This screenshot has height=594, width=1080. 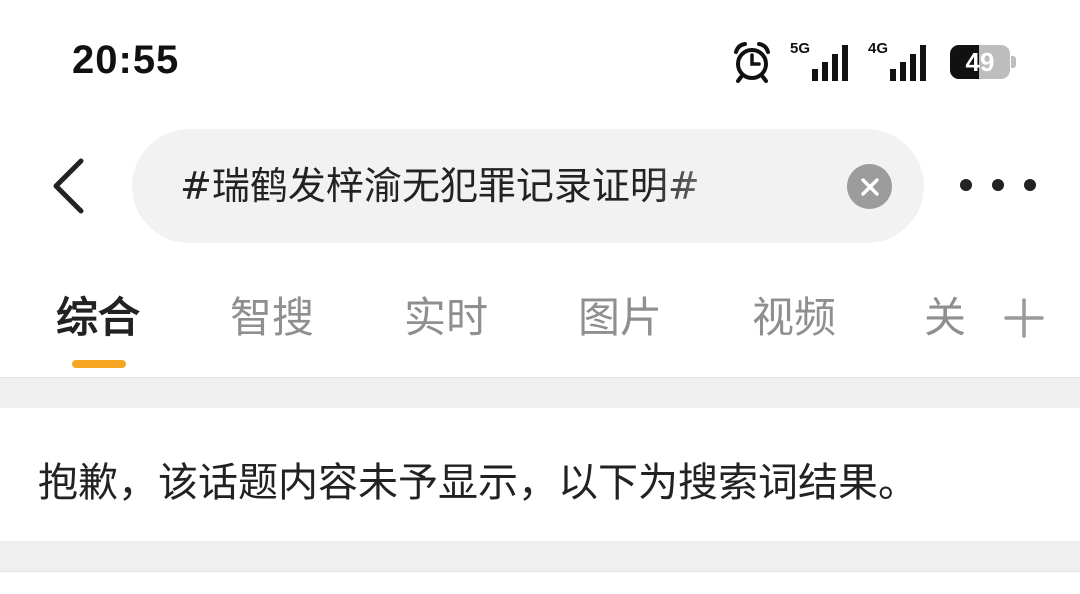 What do you see at coordinates (794, 318) in the screenshot?
I see `tab-shipin: 视频` at bounding box center [794, 318].